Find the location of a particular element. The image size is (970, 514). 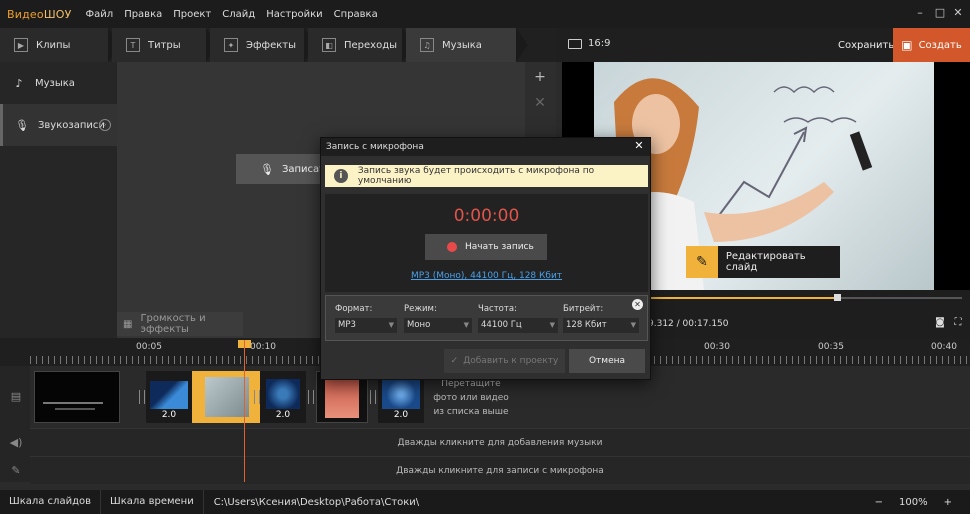

save-button: Сохранить is located at coordinates (866, 45).